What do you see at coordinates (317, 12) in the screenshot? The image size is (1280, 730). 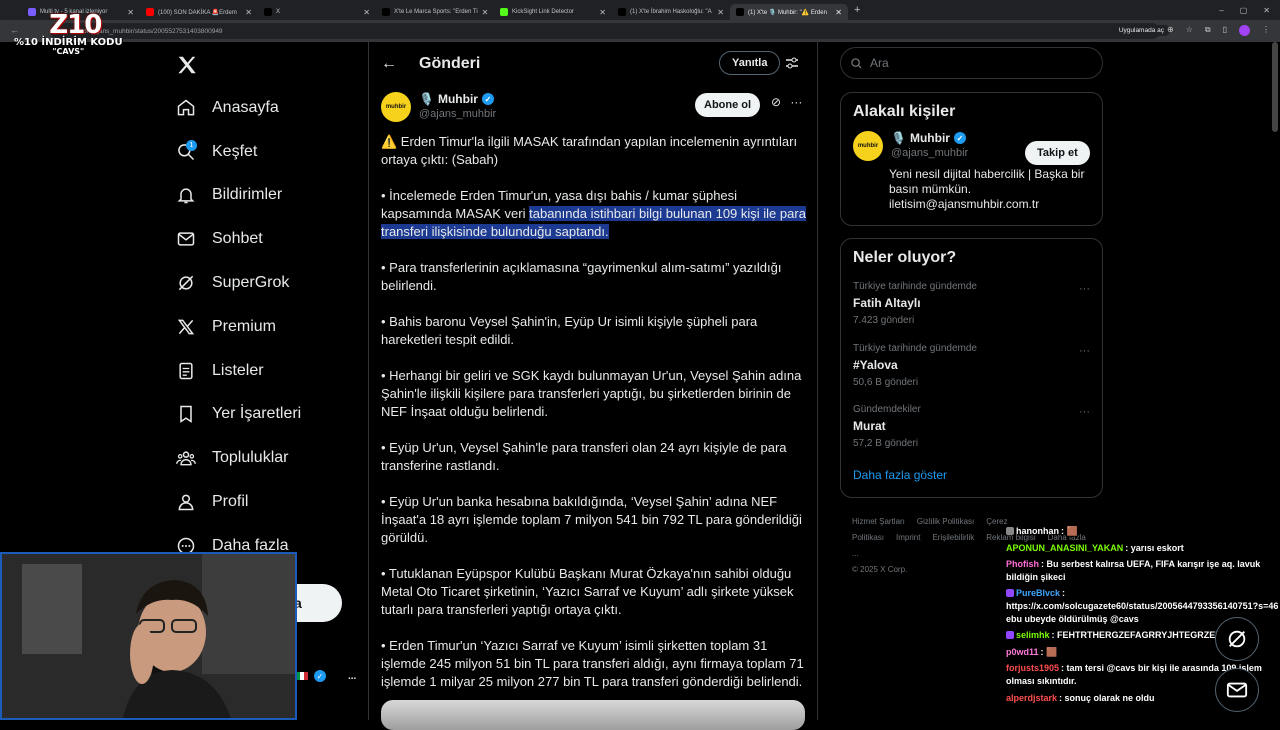 I see `browser-tab: X ✕` at bounding box center [317, 12].